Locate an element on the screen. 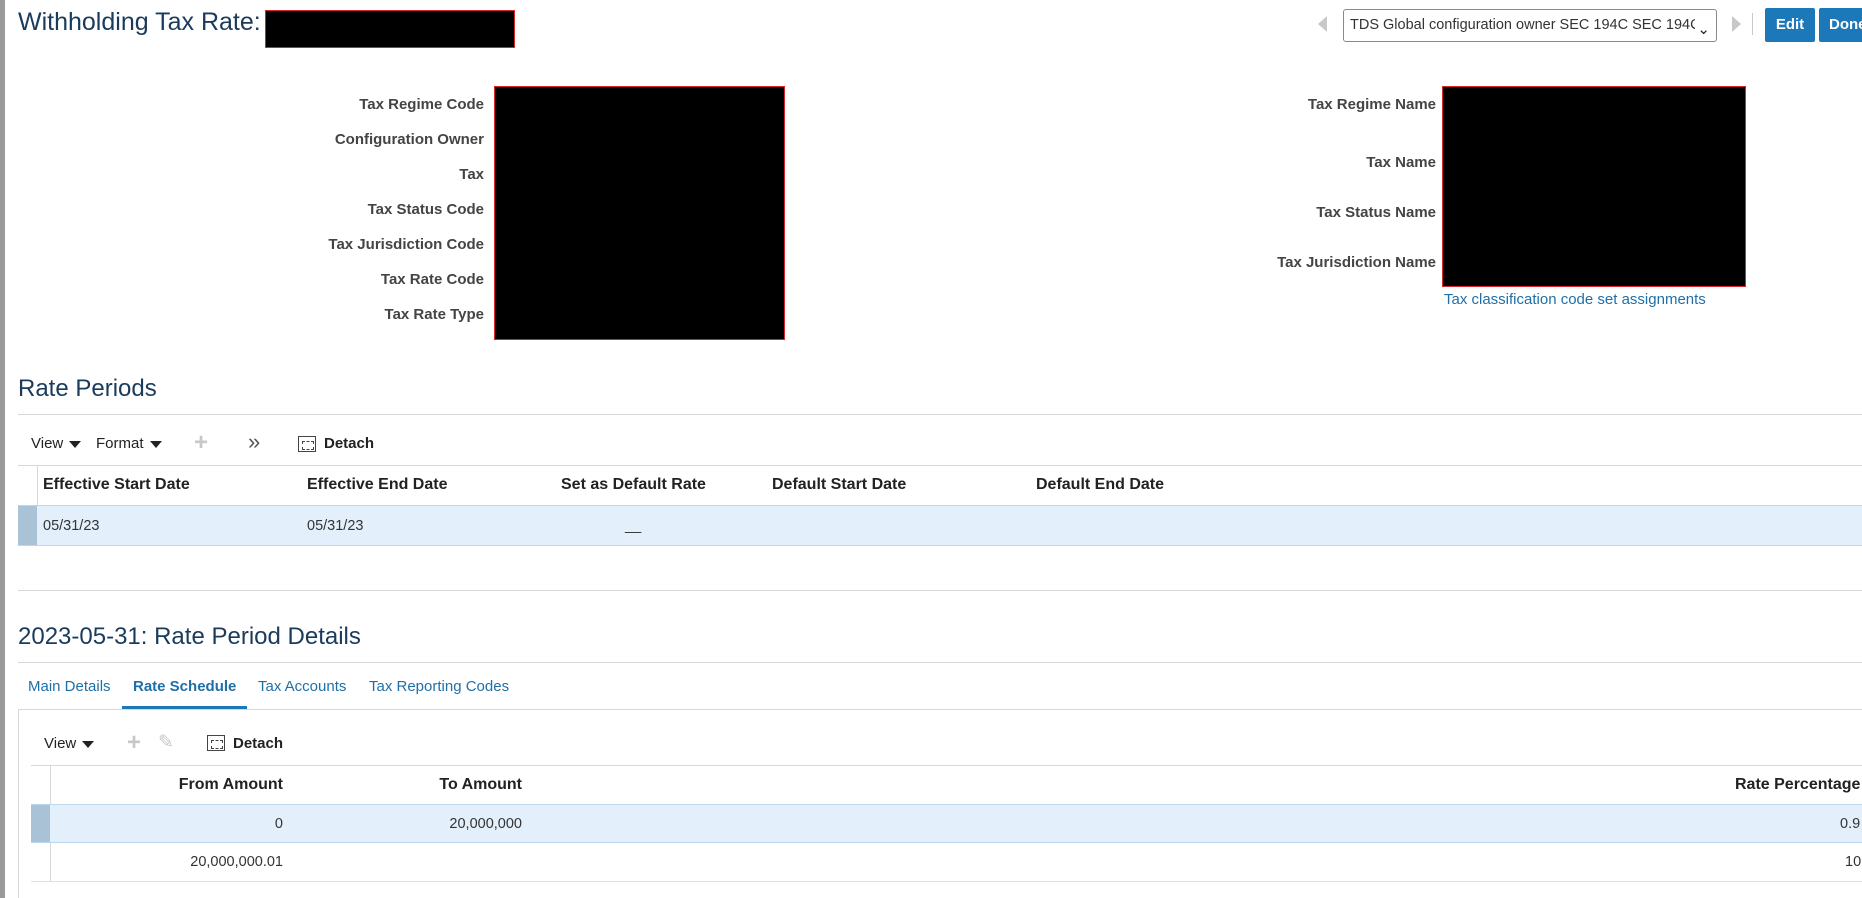 The image size is (1862, 898). redacted-left-values is located at coordinates (639, 213).